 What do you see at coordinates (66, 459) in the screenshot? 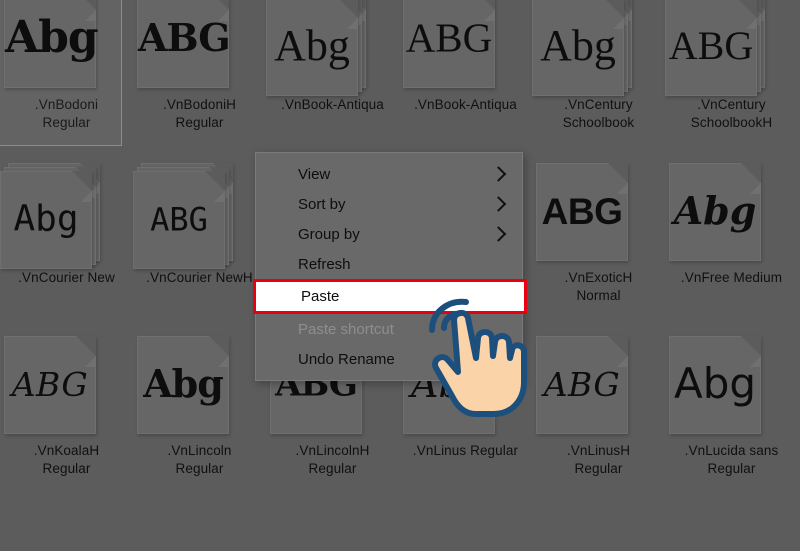
I see `font-icon-label: .VnKoalaH Regular` at bounding box center [66, 459].